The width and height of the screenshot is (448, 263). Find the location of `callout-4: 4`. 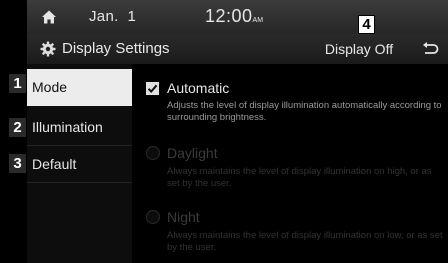

callout-4: 4 is located at coordinates (366, 24).